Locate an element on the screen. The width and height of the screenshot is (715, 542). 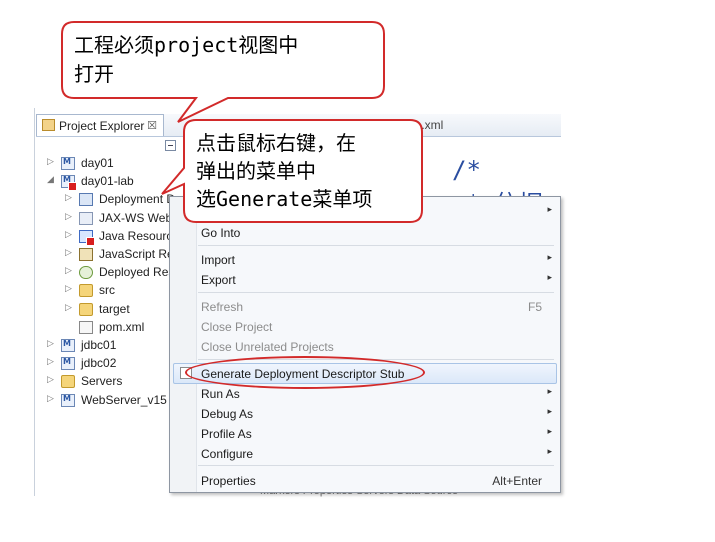
menu-item-label: Import is located at coordinates (218, 260).